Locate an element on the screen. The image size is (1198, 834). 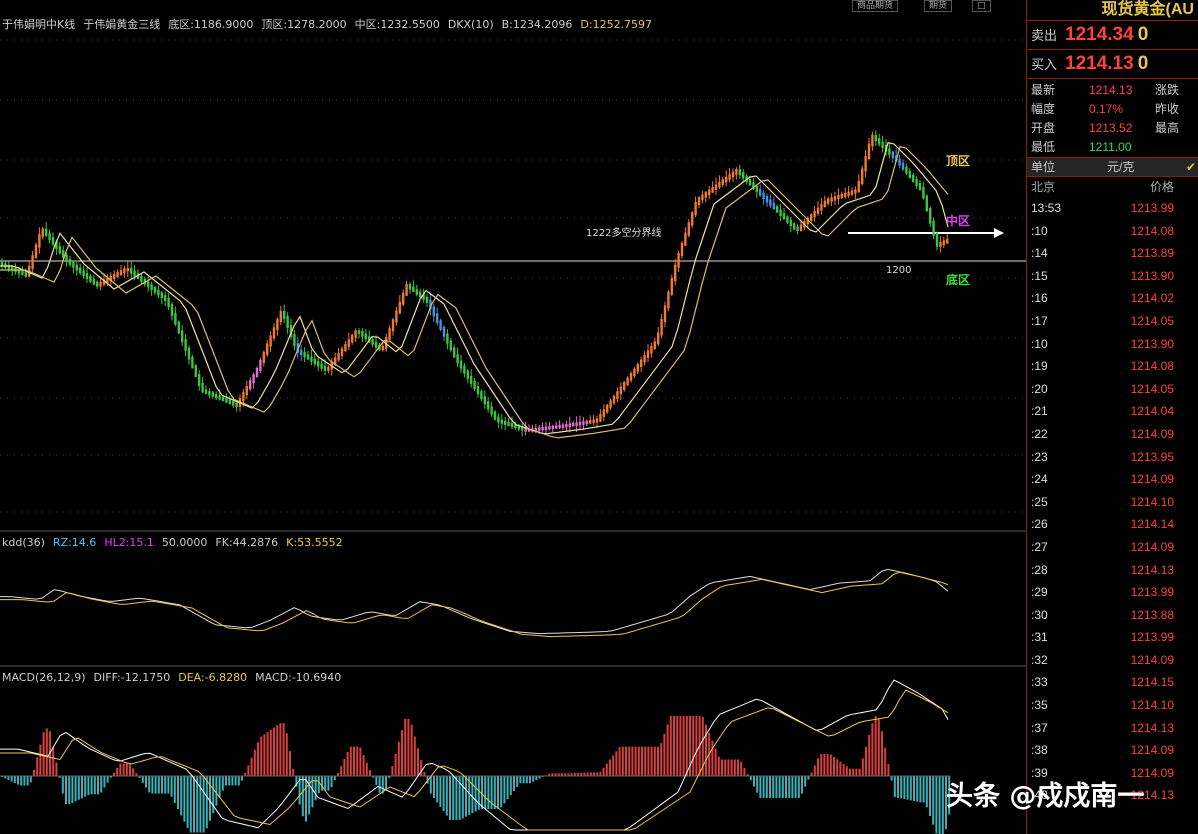
kdd-header-field: HL2:15.1 is located at coordinates (129, 542).